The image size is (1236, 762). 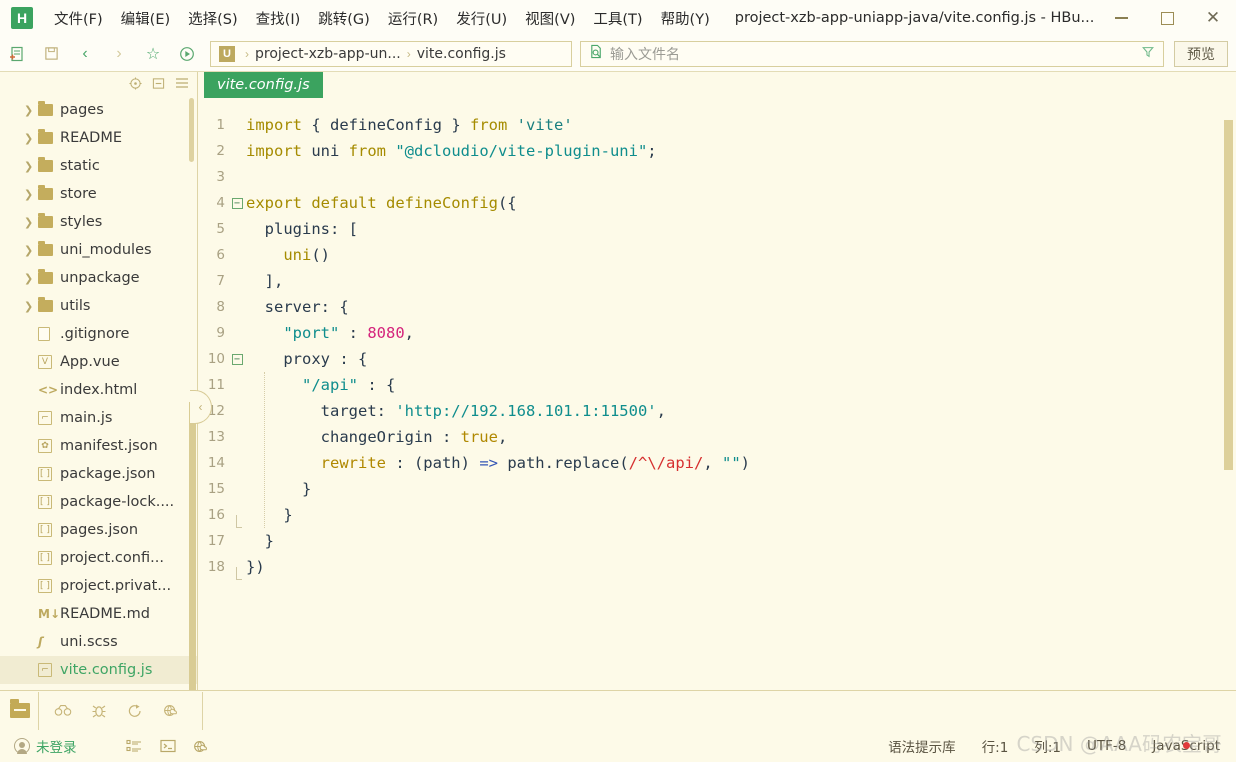 What do you see at coordinates (98, 166) in the screenshot?
I see `tree-item-static: ❯ static` at bounding box center [98, 166].